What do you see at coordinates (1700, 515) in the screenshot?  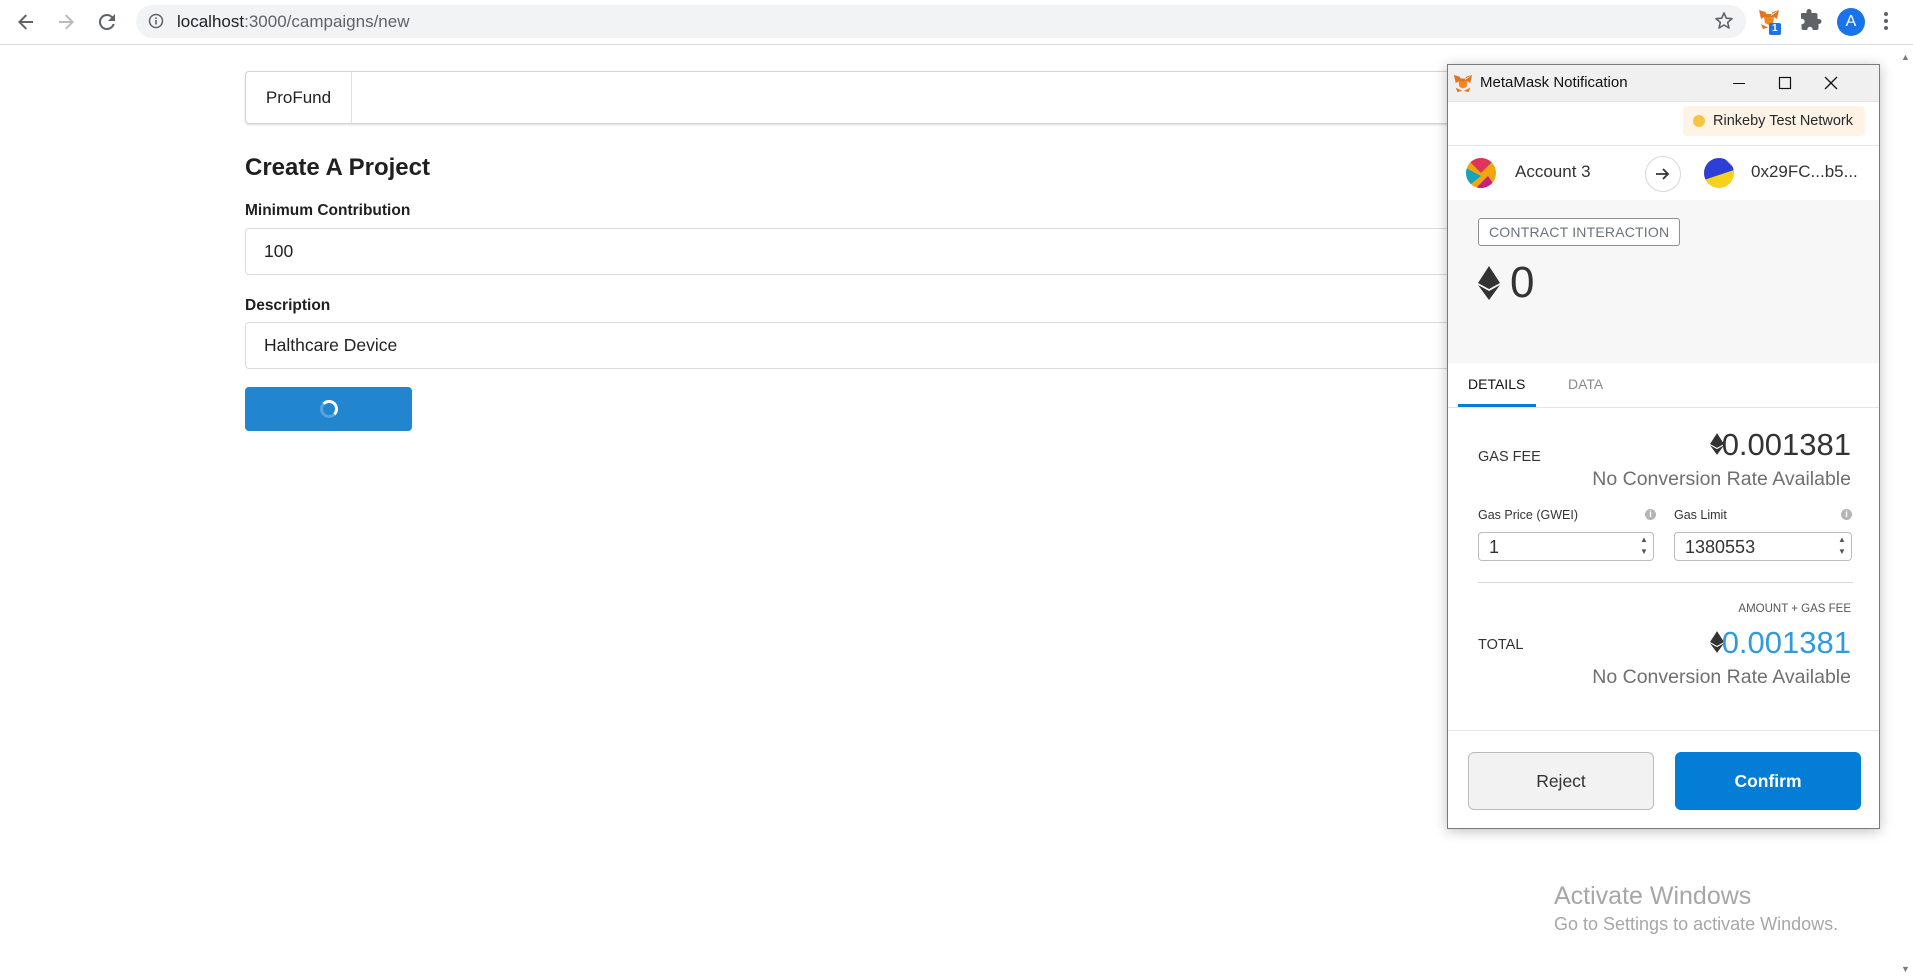 I see `gas-limit-label: Gas Limit` at bounding box center [1700, 515].